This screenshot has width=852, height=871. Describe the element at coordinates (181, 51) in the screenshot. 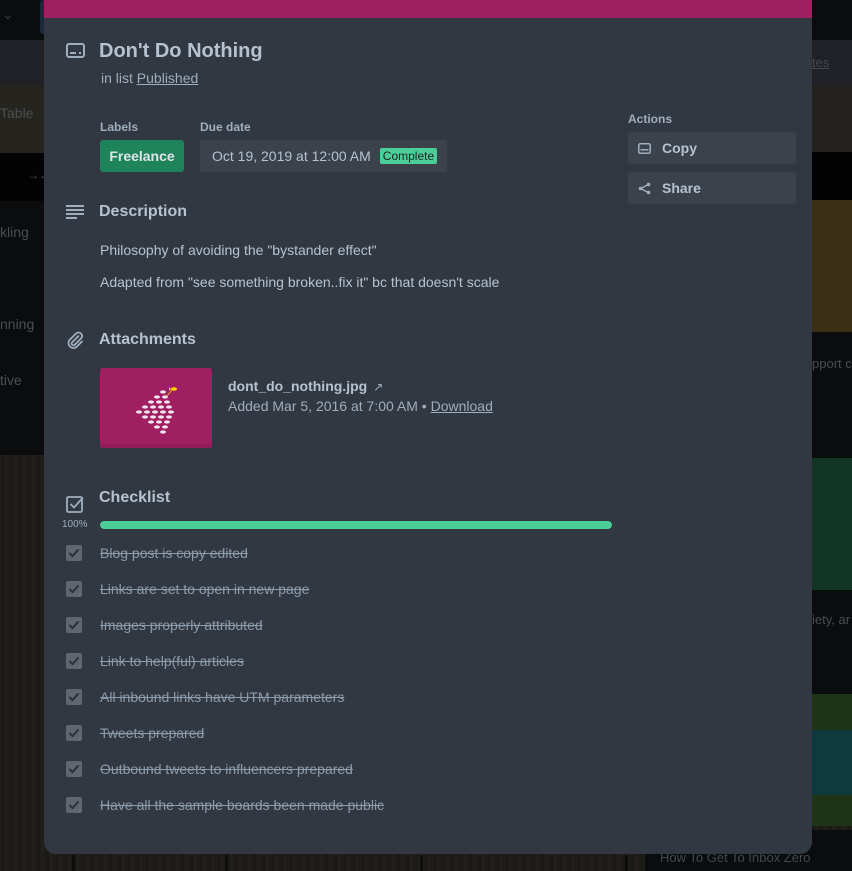

I see `card-title: Don't Do Nothing` at that location.